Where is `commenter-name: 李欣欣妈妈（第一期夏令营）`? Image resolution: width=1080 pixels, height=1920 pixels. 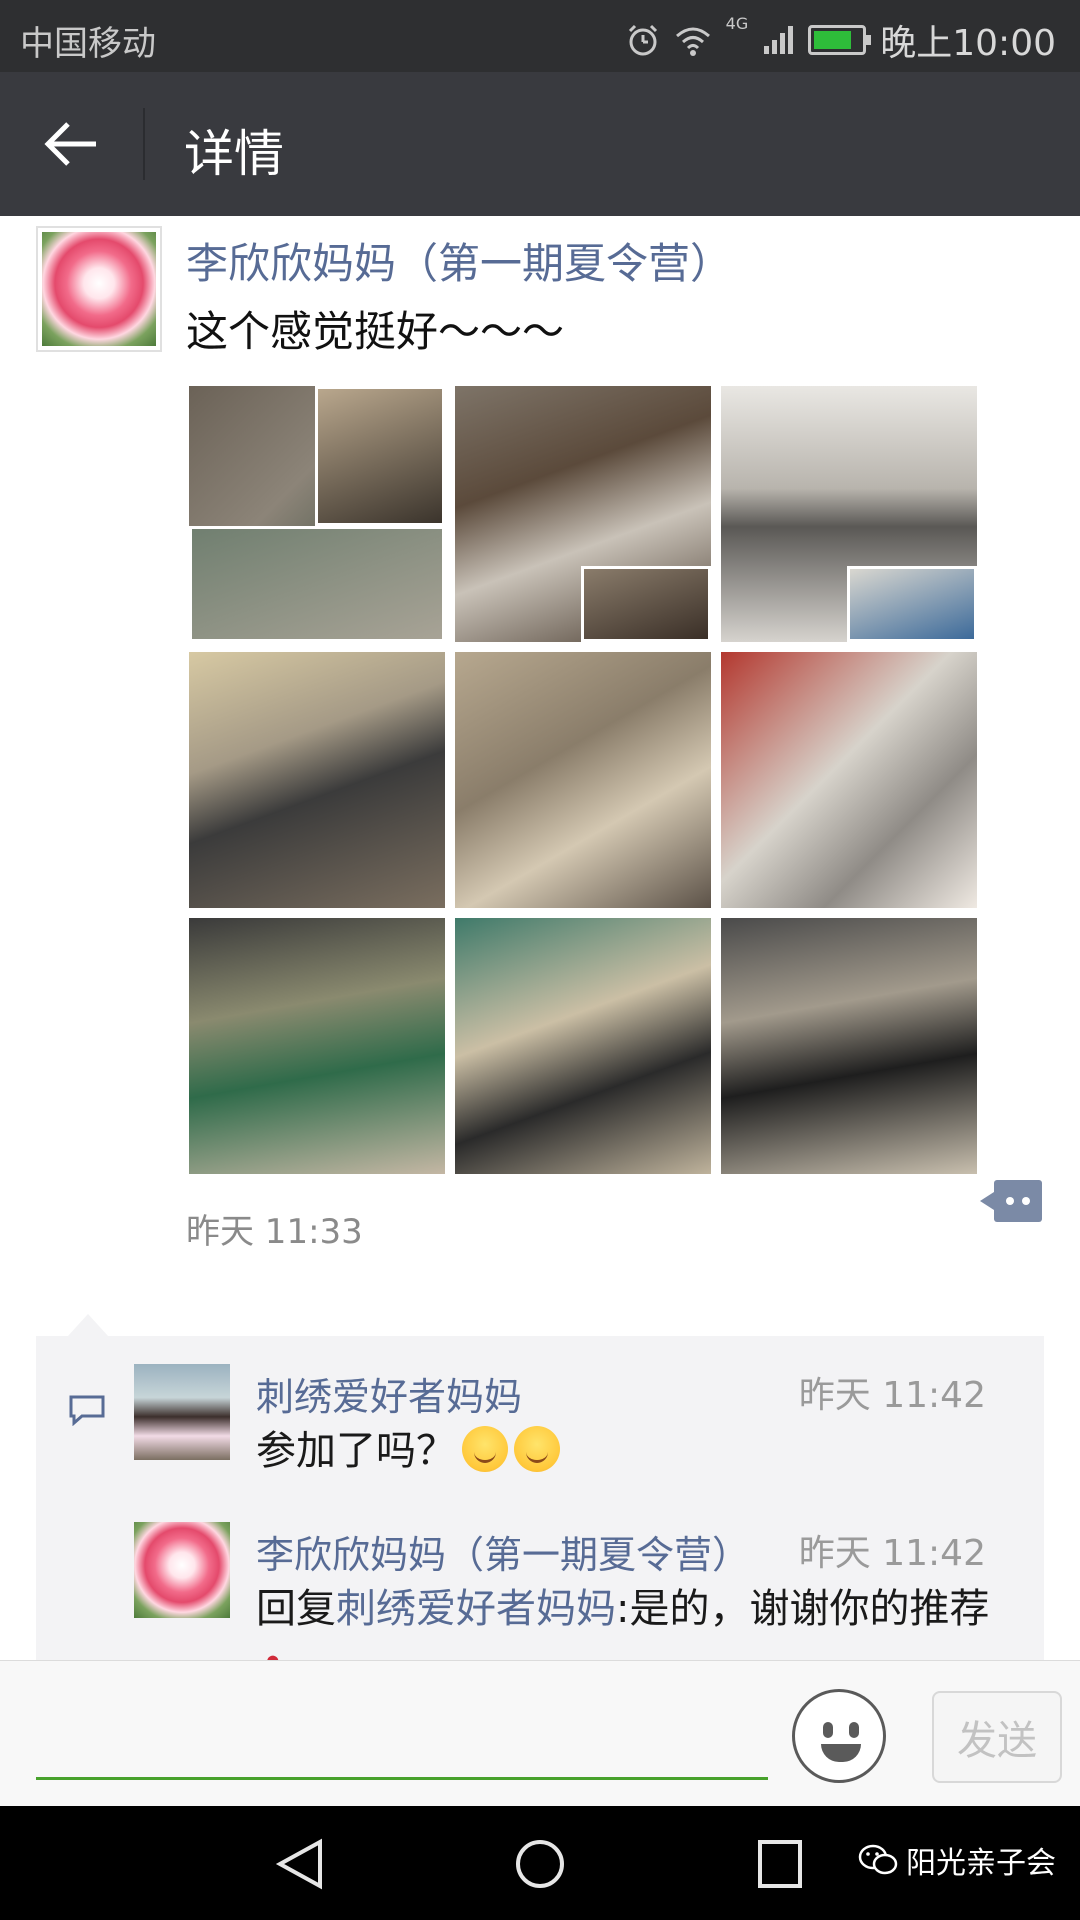
commenter-name: 李欣欣妈妈（第一期夏令营） is located at coordinates (503, 1551).